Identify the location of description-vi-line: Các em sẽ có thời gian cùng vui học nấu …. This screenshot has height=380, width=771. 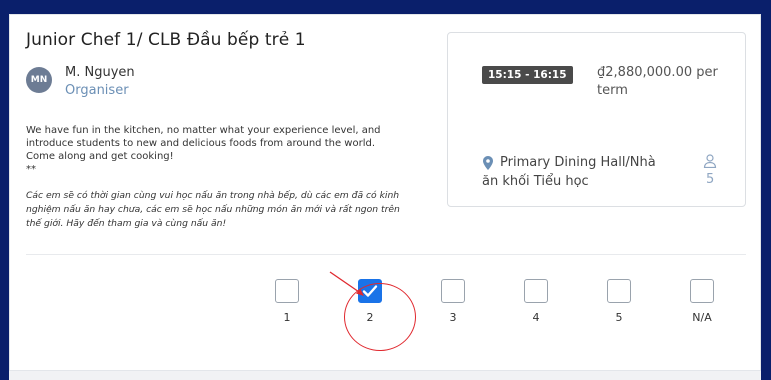
(213, 195).